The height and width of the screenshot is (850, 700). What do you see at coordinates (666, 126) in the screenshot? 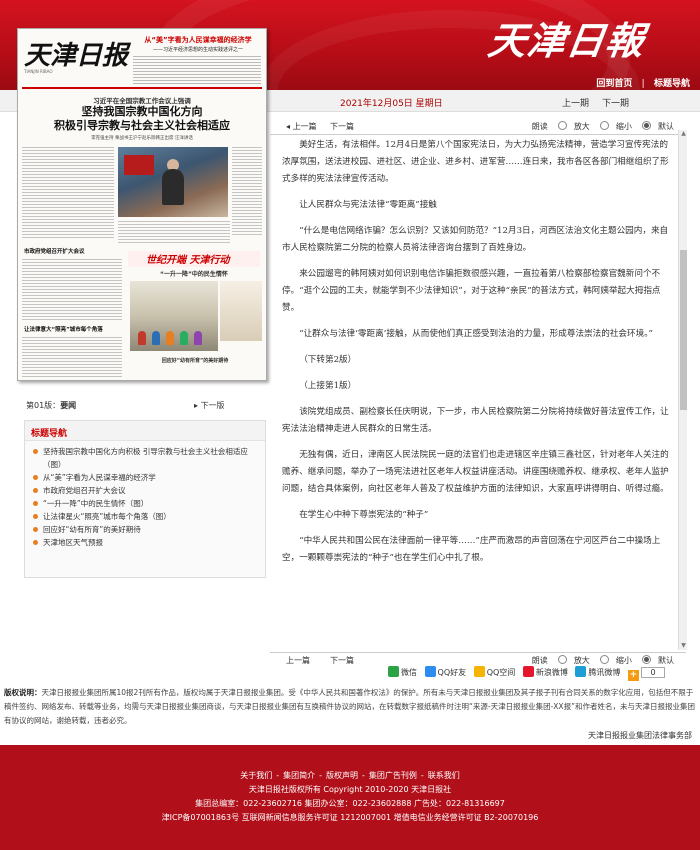
I see `default-size-label: 默认` at bounding box center [666, 126].